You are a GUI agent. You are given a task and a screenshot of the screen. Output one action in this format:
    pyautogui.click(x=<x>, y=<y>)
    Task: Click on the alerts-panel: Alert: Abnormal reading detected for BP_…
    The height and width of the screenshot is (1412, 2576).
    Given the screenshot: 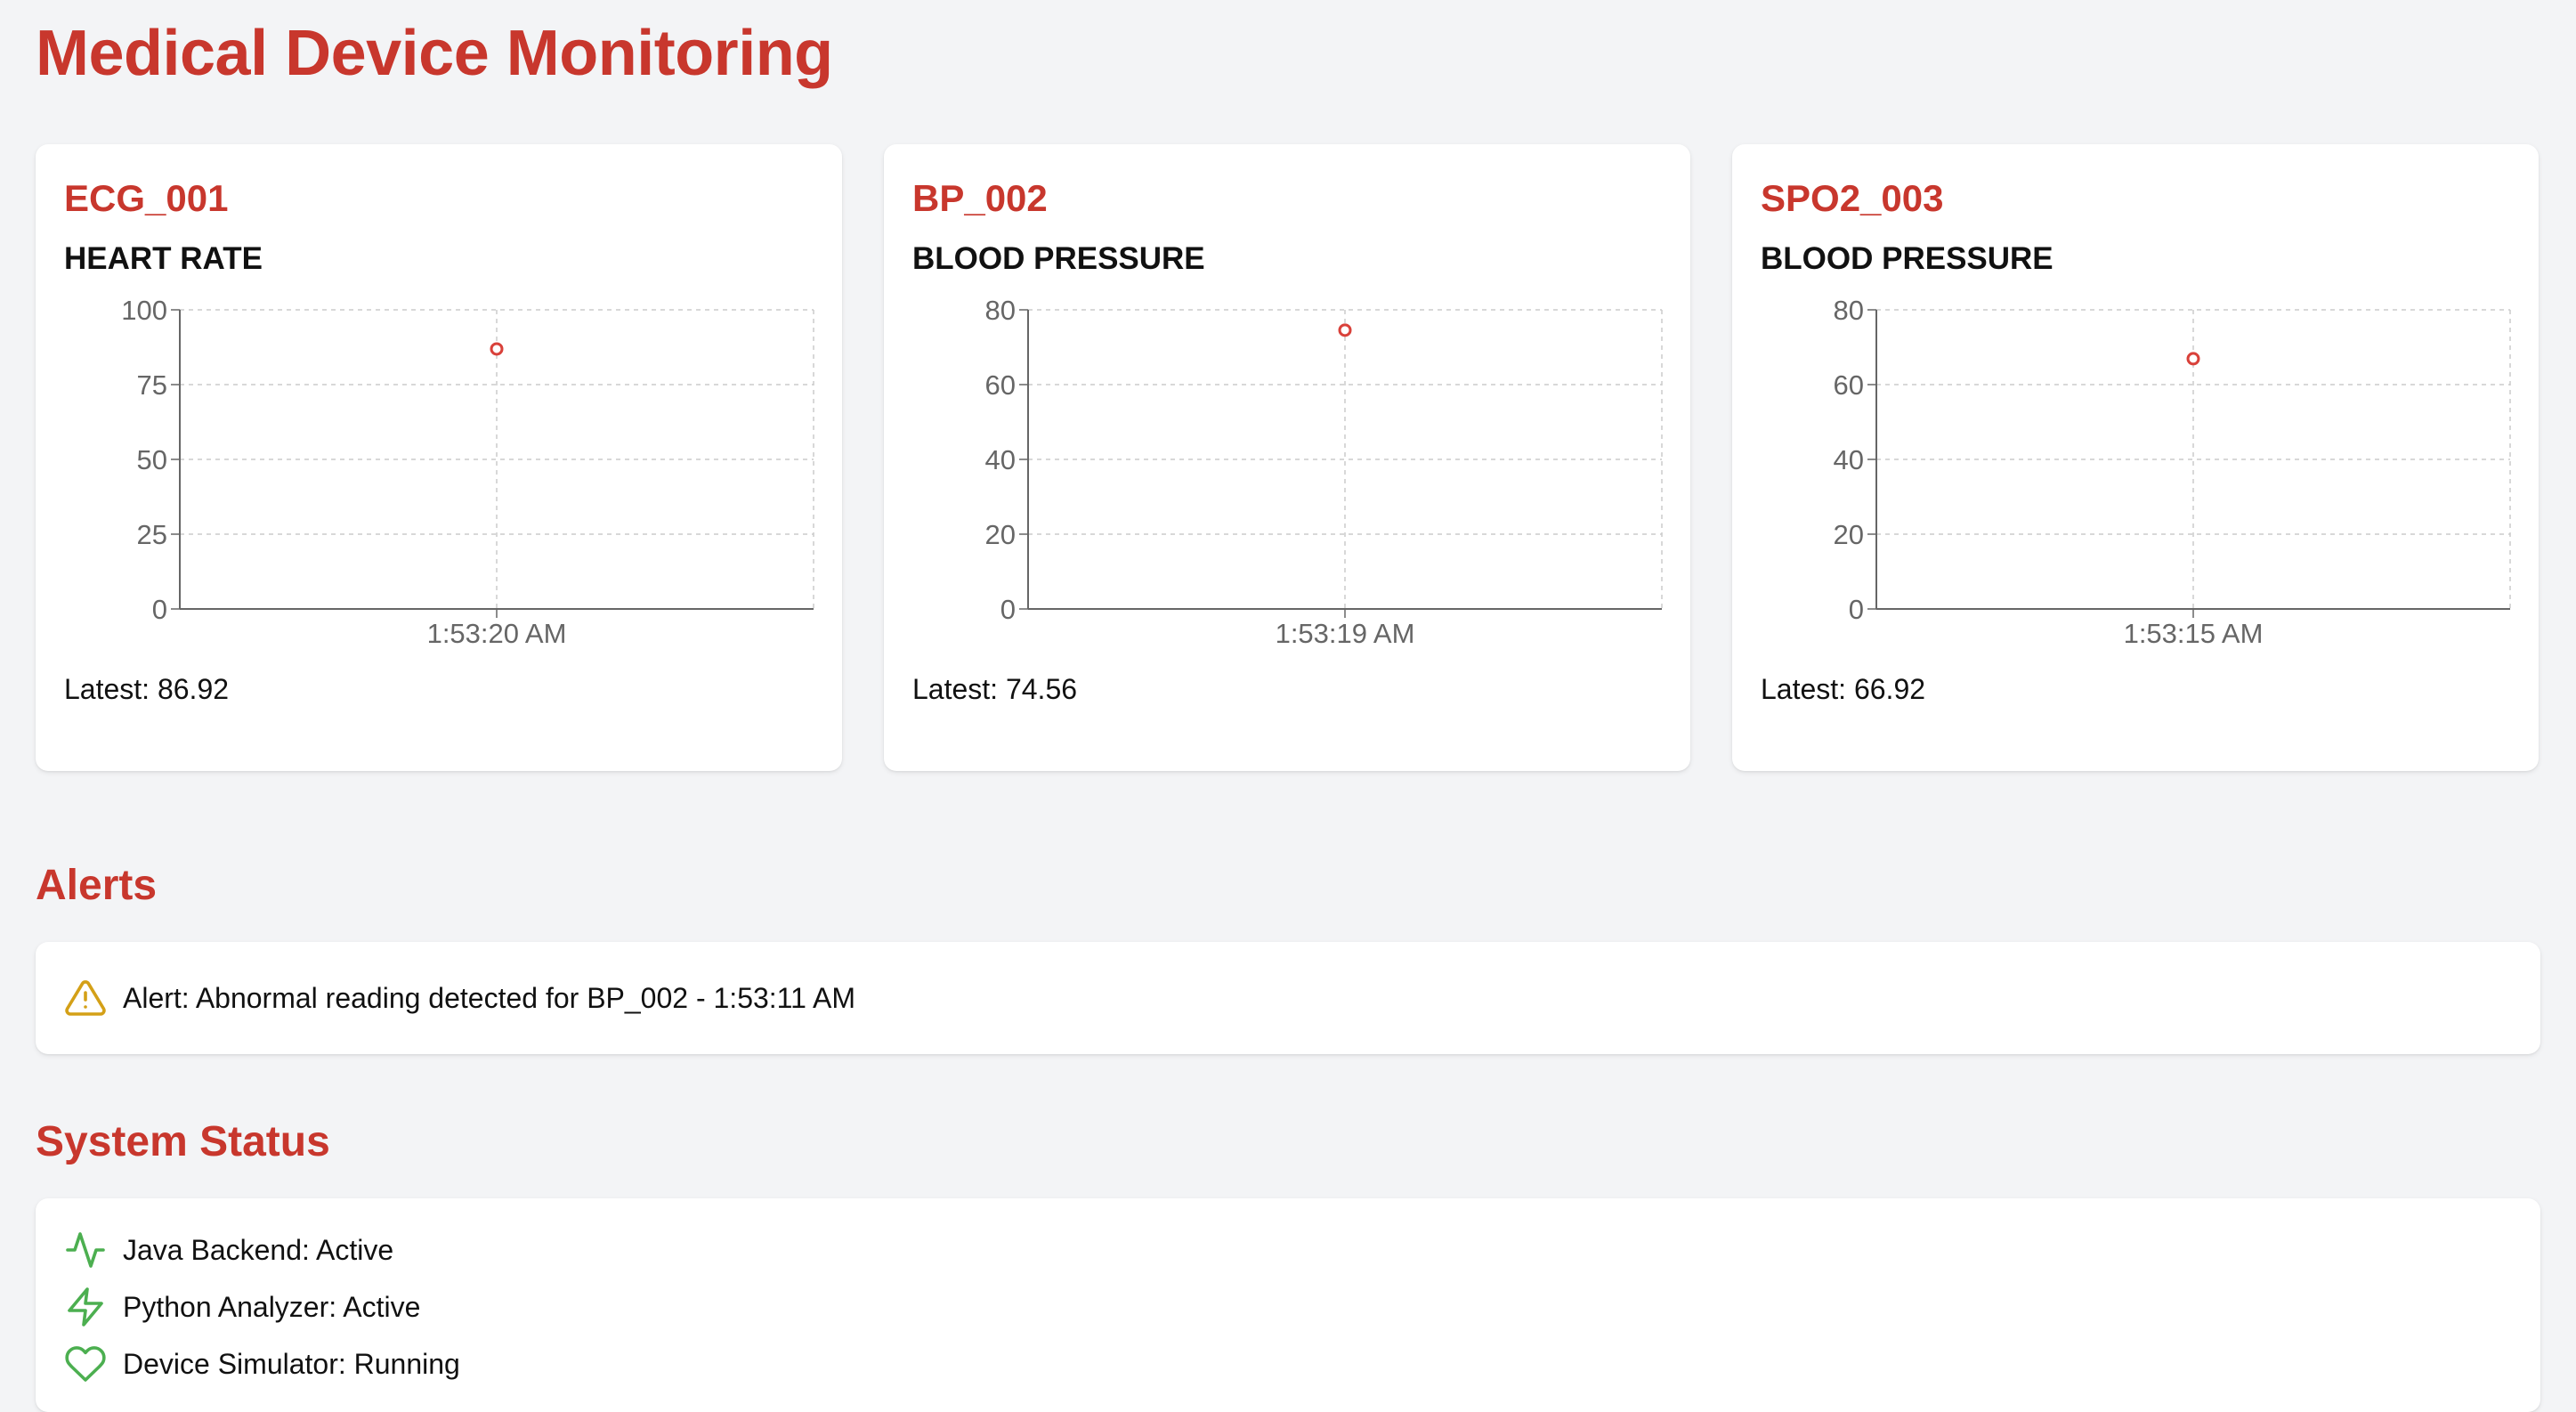 What is the action you would take?
    pyautogui.click(x=1288, y=998)
    